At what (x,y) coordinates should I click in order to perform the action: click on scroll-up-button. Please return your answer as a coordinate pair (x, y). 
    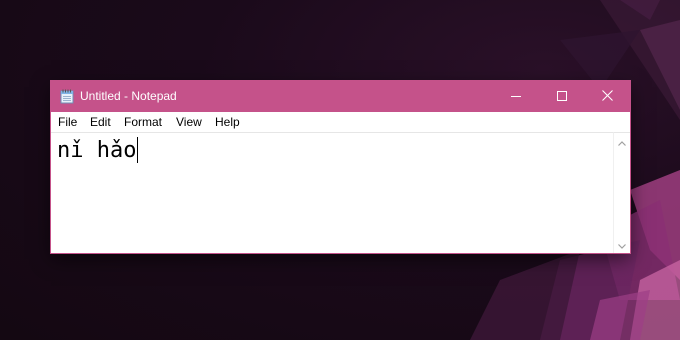
    Looking at the image, I should click on (622, 141).